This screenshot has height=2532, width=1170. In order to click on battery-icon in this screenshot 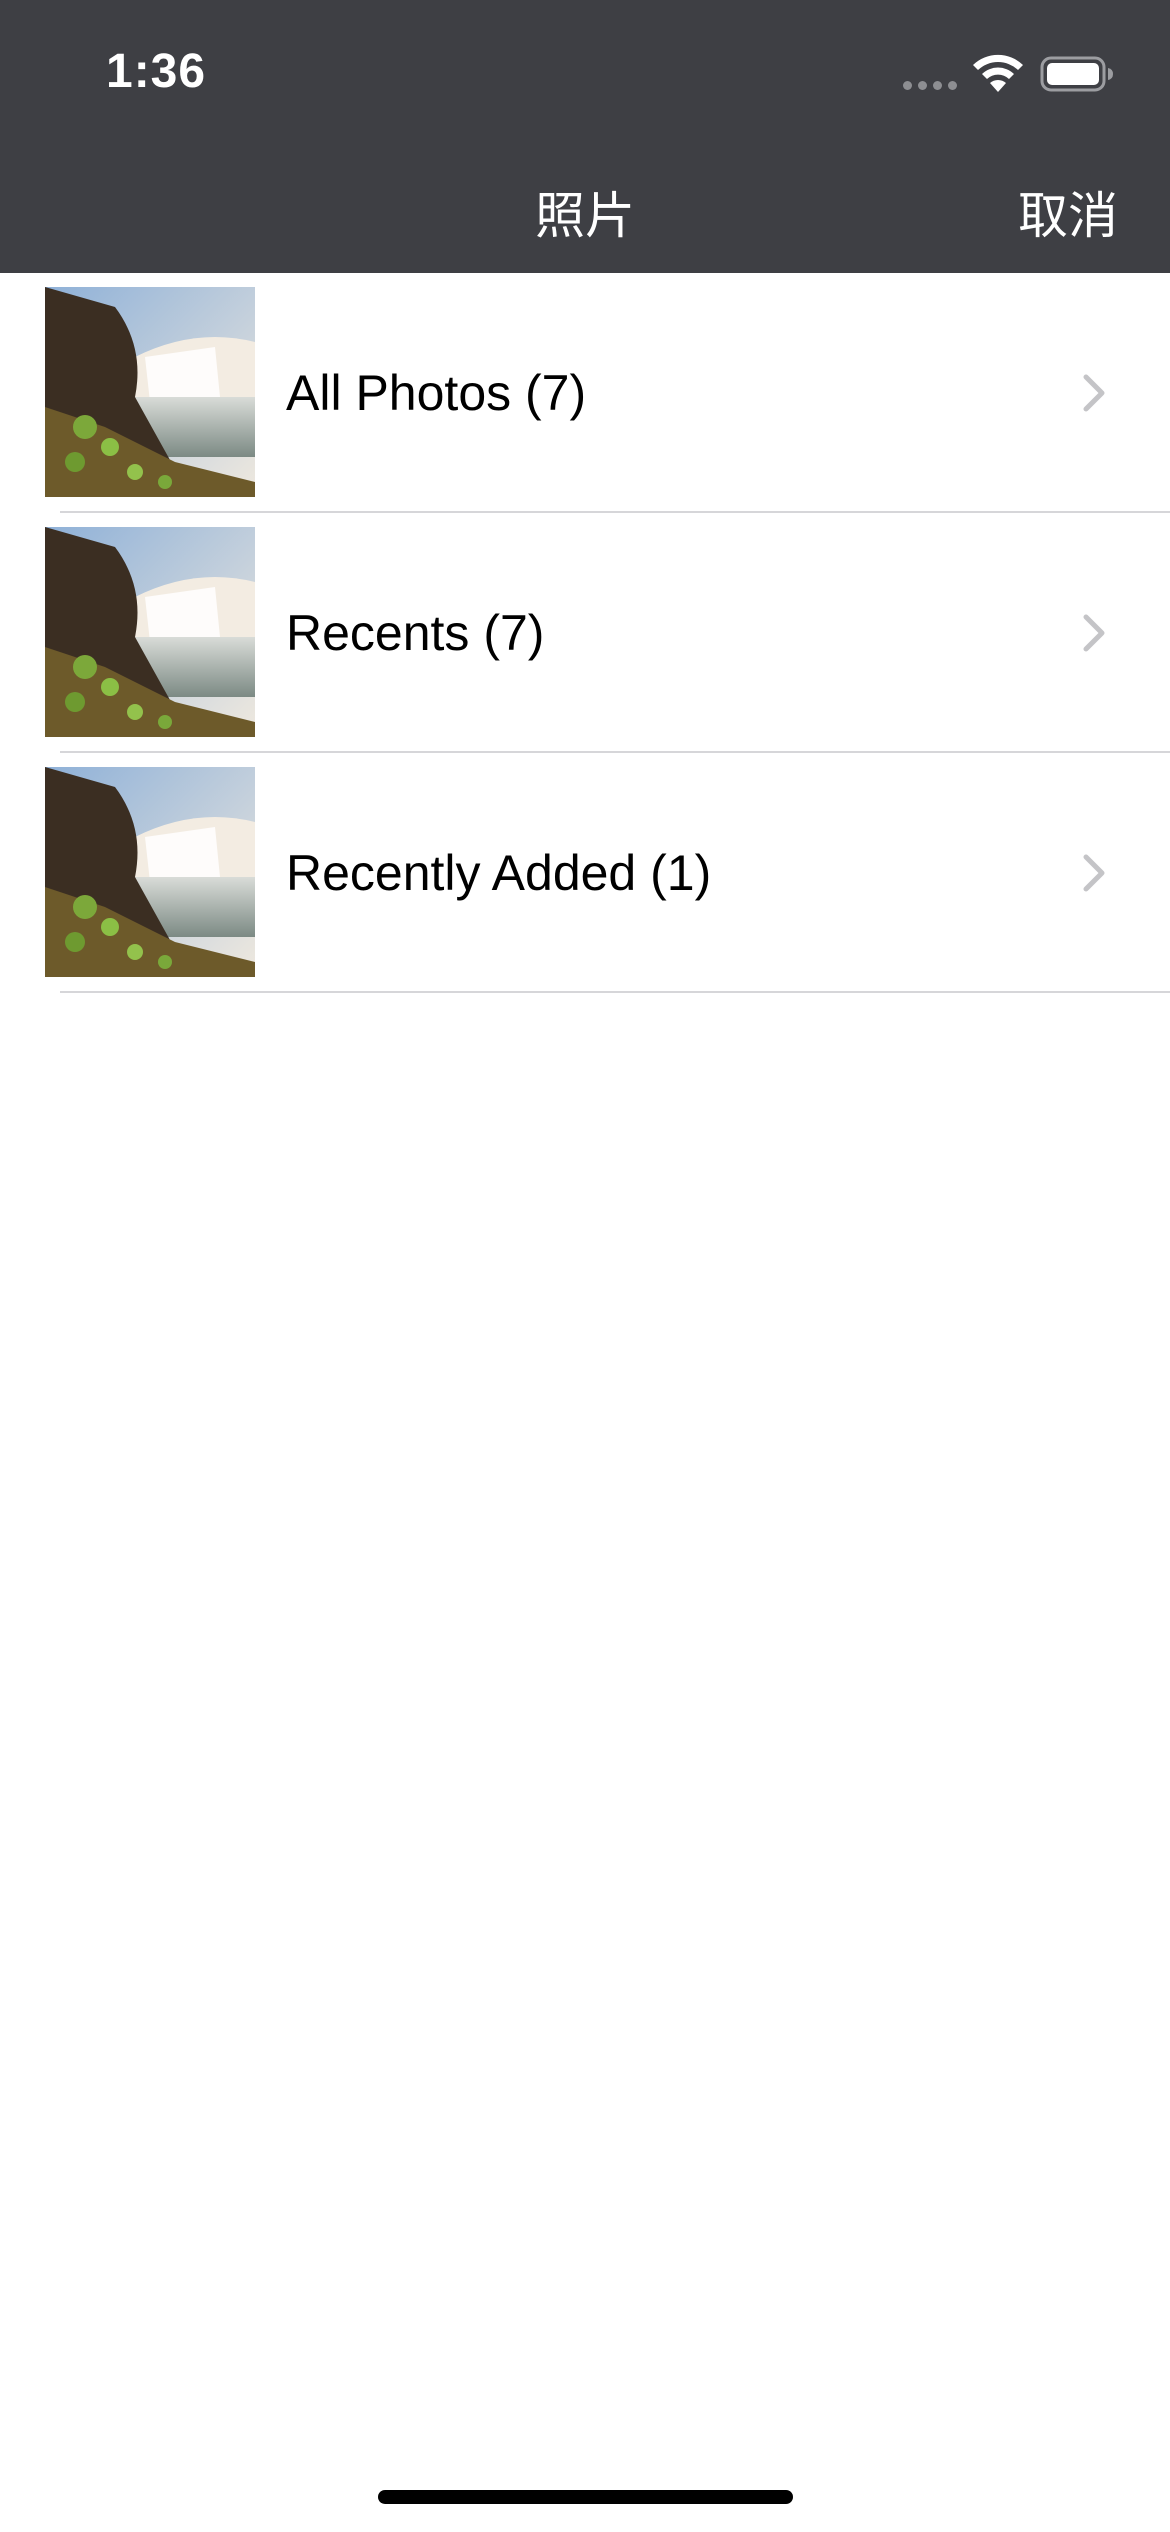, I will do `click(1076, 74)`.